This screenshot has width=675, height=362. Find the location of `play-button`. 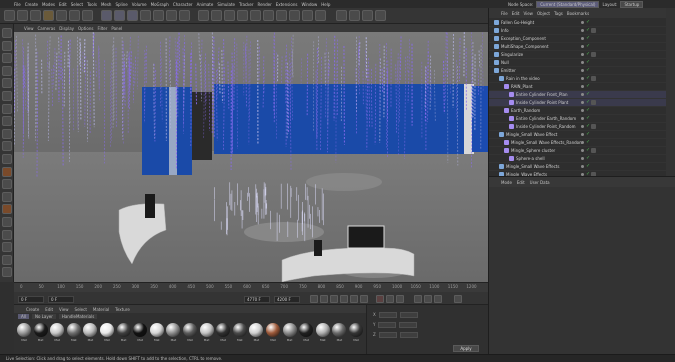

play-button is located at coordinates (344, 299).